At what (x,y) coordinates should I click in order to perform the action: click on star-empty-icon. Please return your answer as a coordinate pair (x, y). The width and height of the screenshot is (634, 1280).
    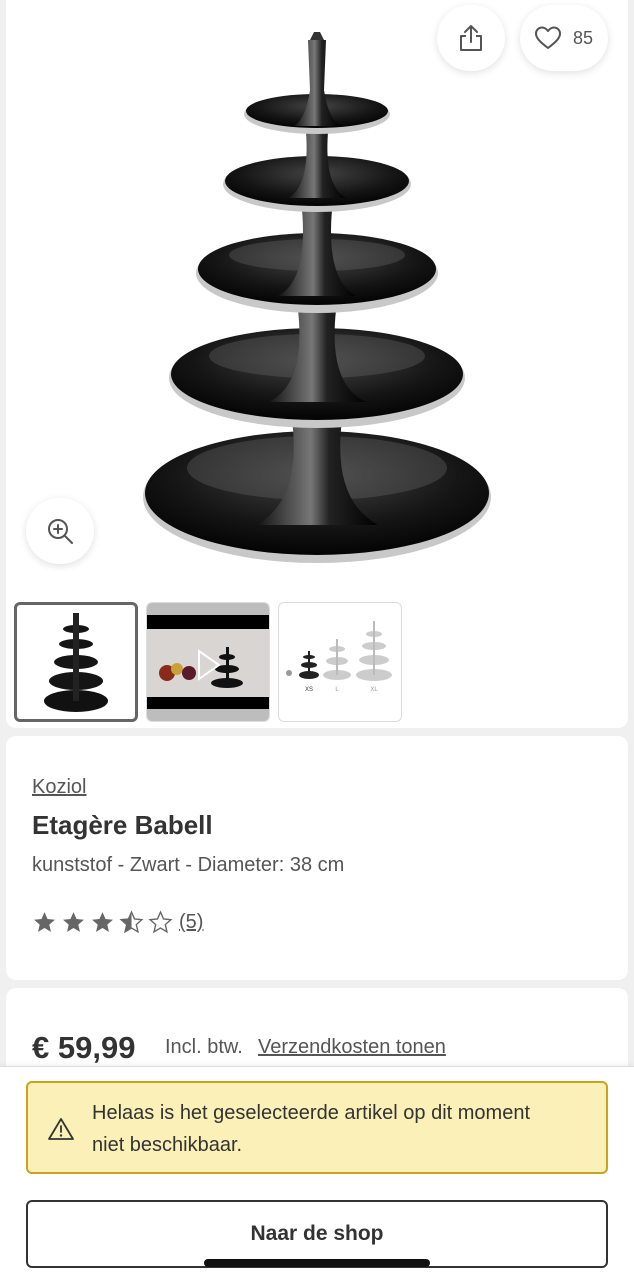
    Looking at the image, I should click on (160, 922).